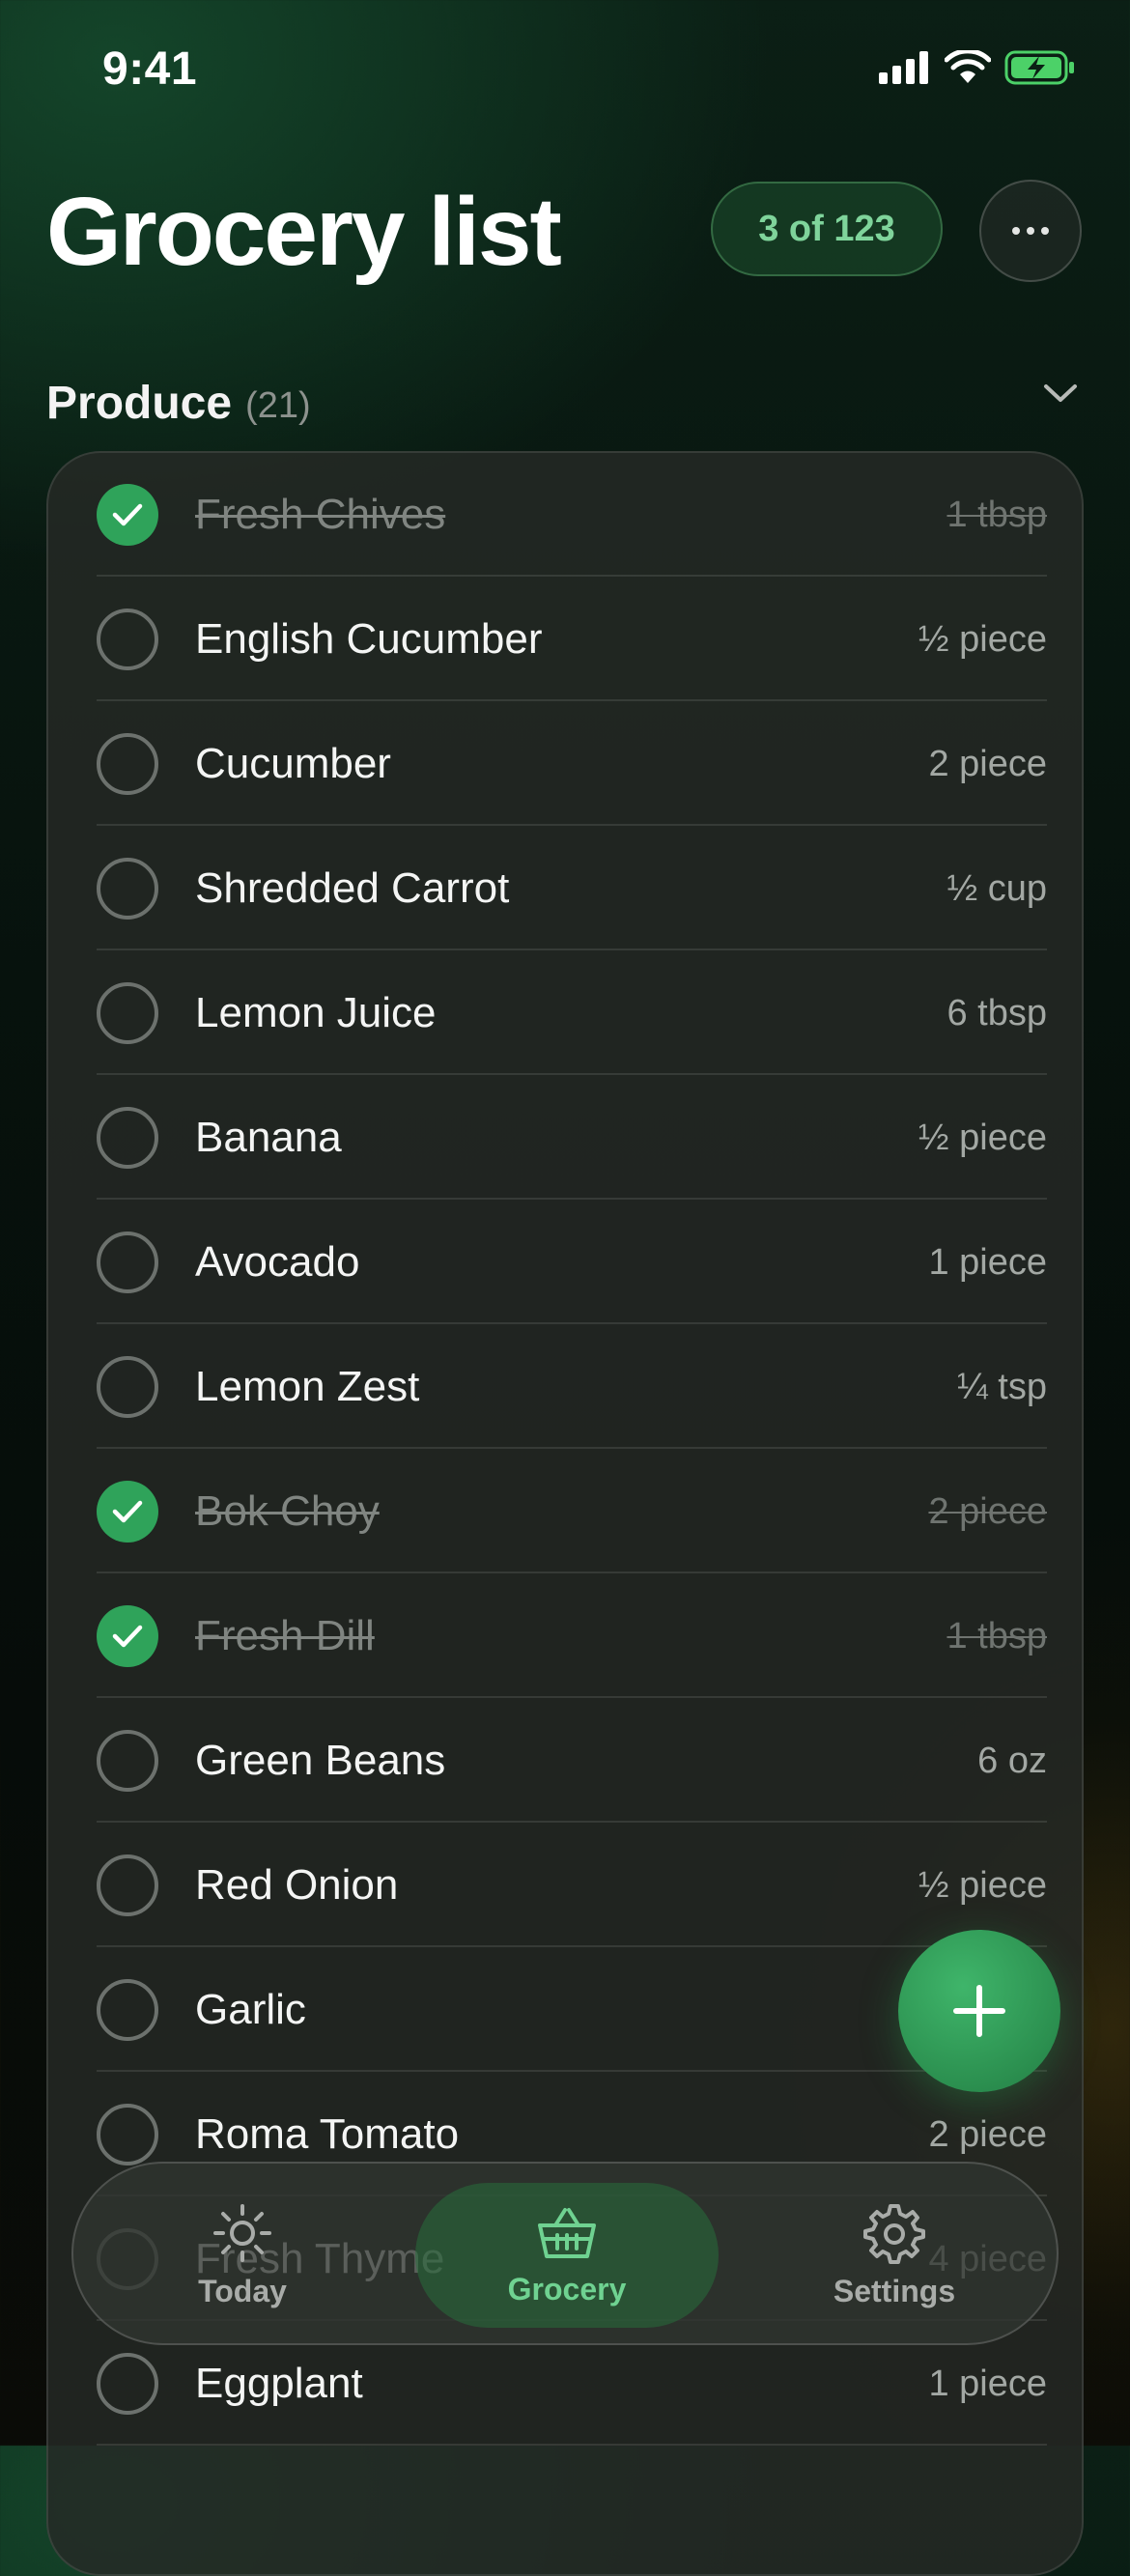 Image resolution: width=1130 pixels, height=2576 pixels. I want to click on basket-icon, so click(567, 2232).